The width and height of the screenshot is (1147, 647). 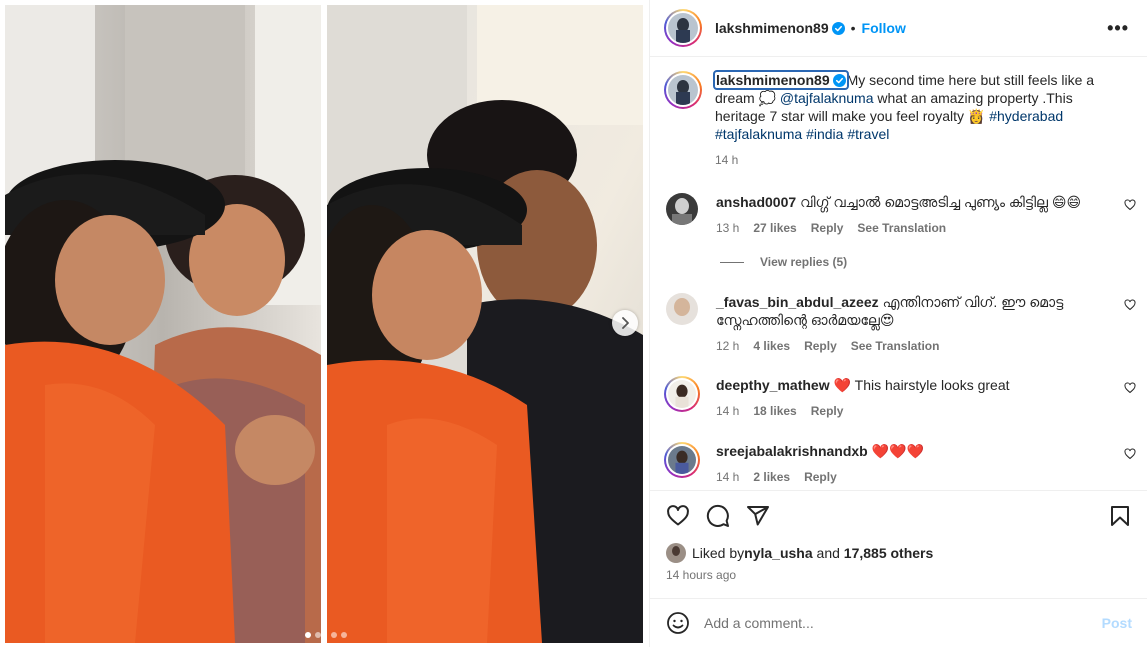 I want to click on like-button, so click(x=678, y=516).